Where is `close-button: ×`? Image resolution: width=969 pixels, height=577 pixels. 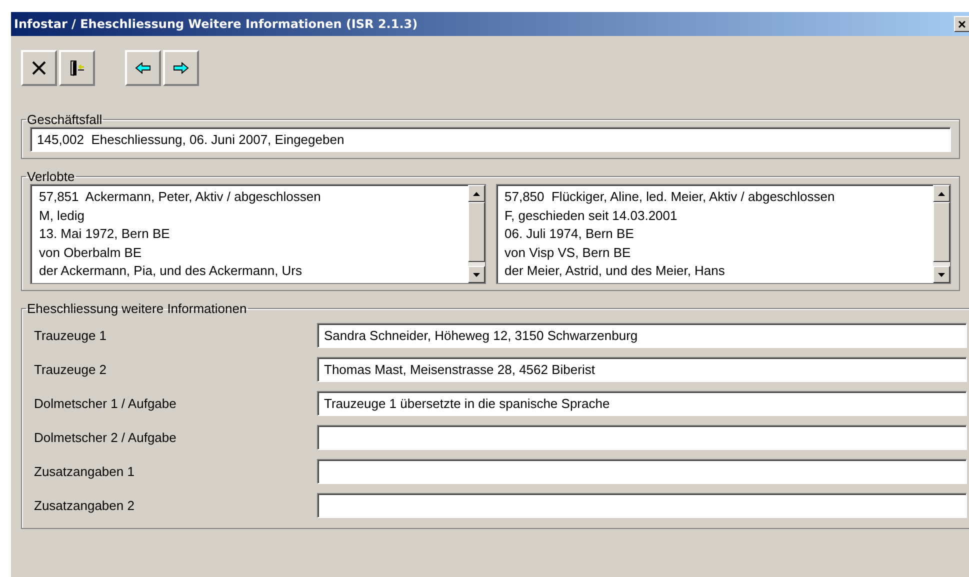 close-button: × is located at coordinates (961, 24).